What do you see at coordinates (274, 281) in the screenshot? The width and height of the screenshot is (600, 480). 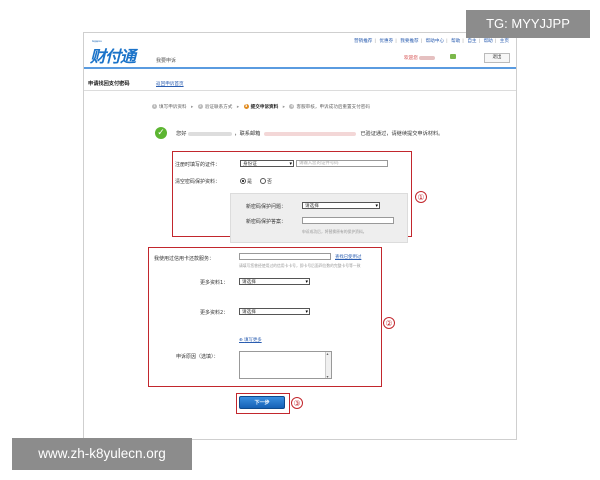 I see `more-info-1-select: 请选择` at bounding box center [274, 281].